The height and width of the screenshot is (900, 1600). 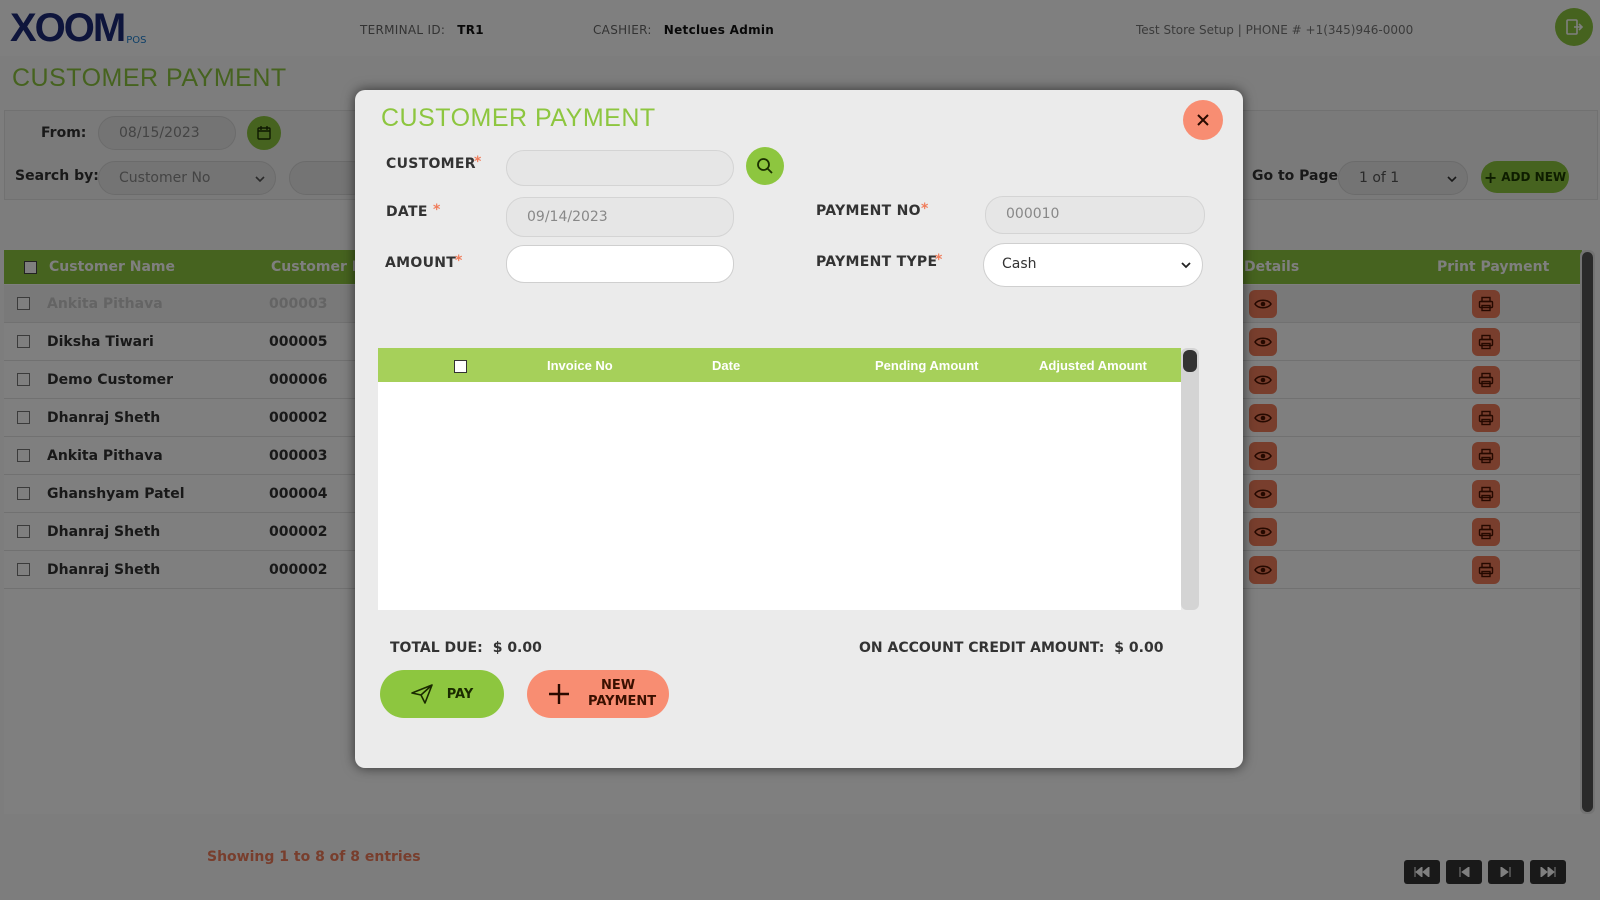 I want to click on date-input: 09/14/2023, so click(x=620, y=217).